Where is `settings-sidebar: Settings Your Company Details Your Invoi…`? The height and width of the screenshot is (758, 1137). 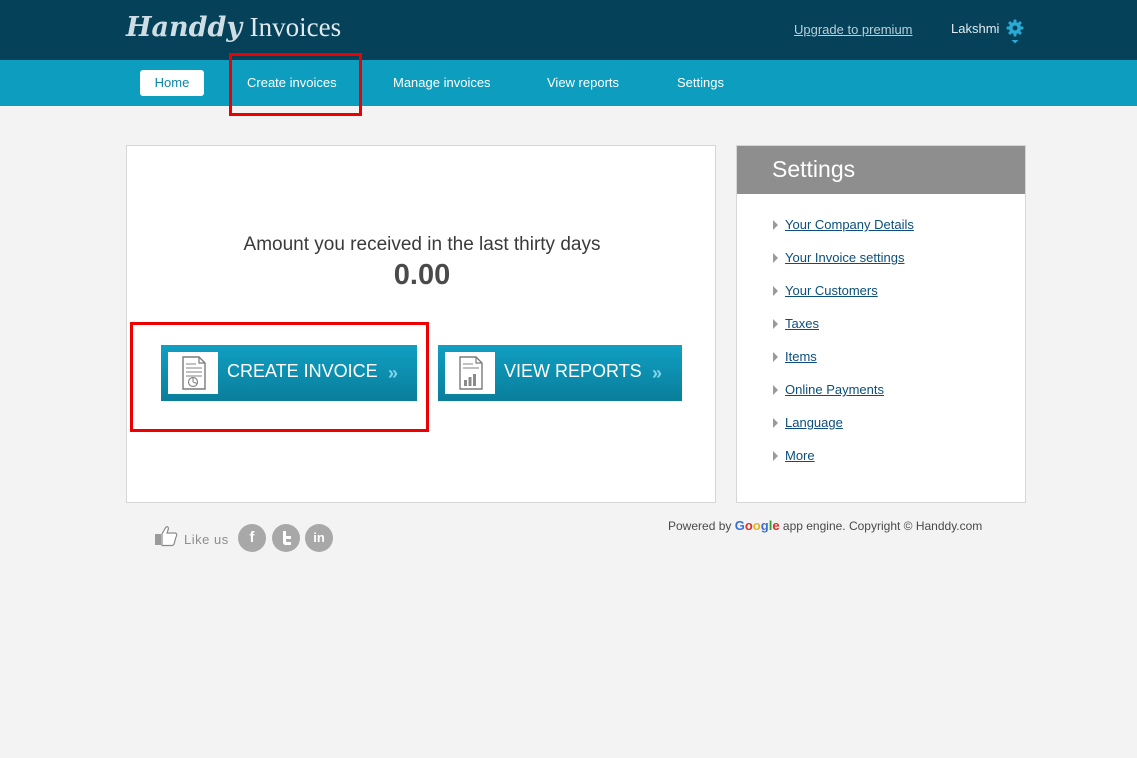 settings-sidebar: Settings Your Company Details Your Invoi… is located at coordinates (881, 324).